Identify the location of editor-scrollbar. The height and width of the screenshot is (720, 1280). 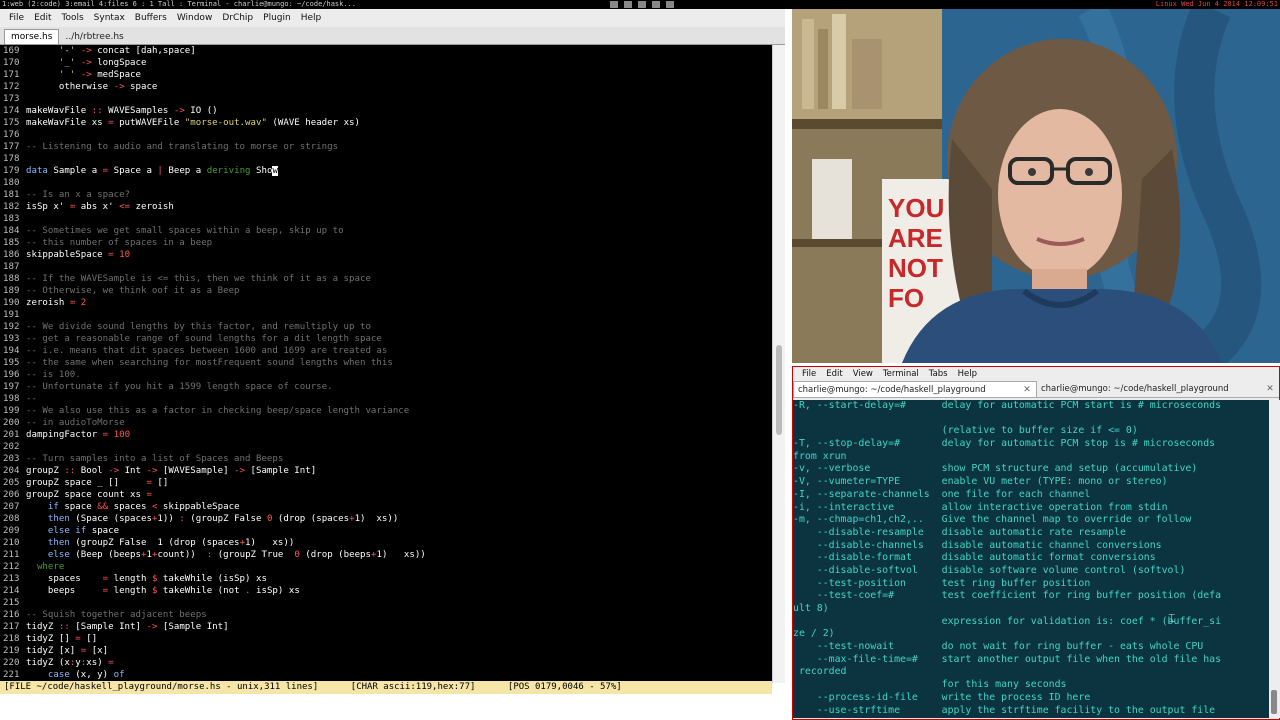
(778, 364).